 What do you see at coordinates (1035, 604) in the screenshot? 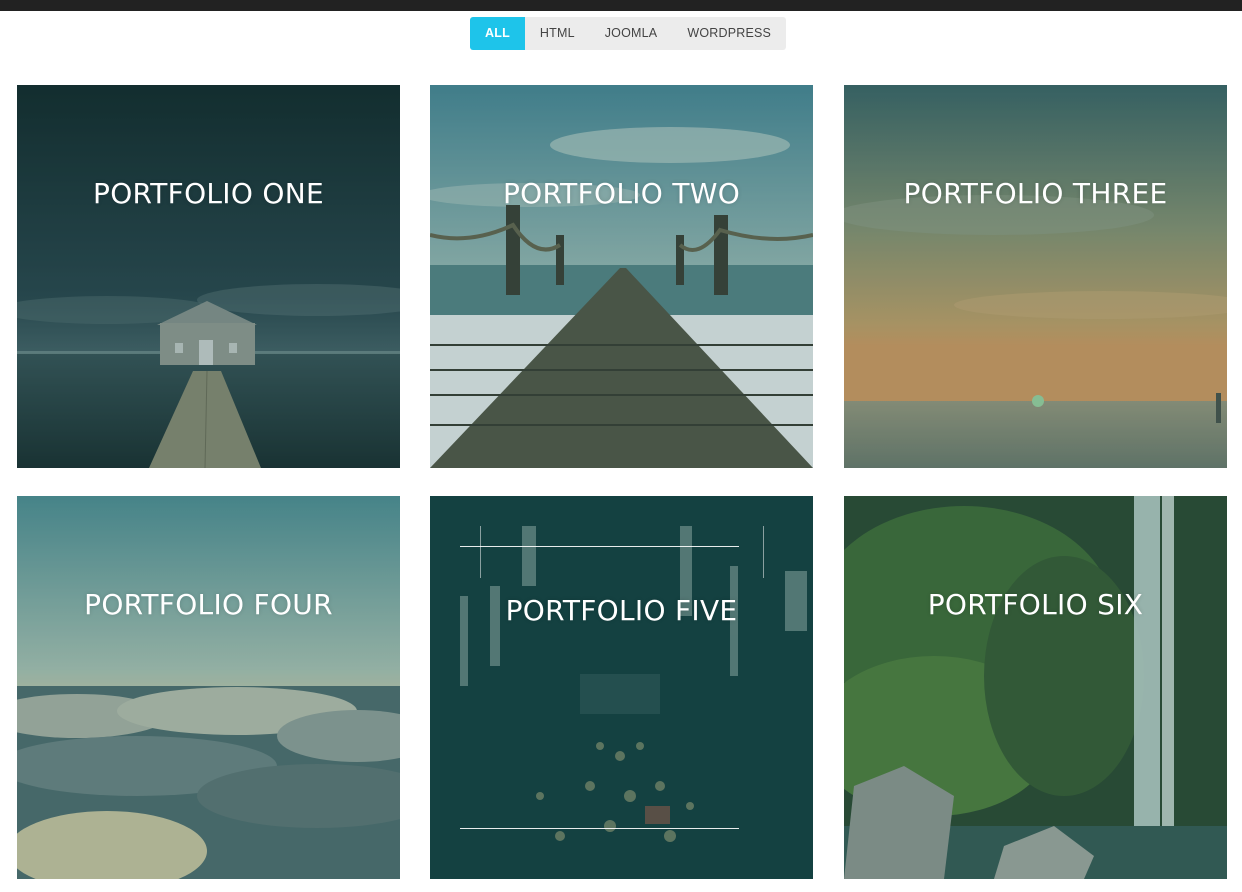
I see `portfolio-title: PORTFOLIO SIX` at bounding box center [1035, 604].